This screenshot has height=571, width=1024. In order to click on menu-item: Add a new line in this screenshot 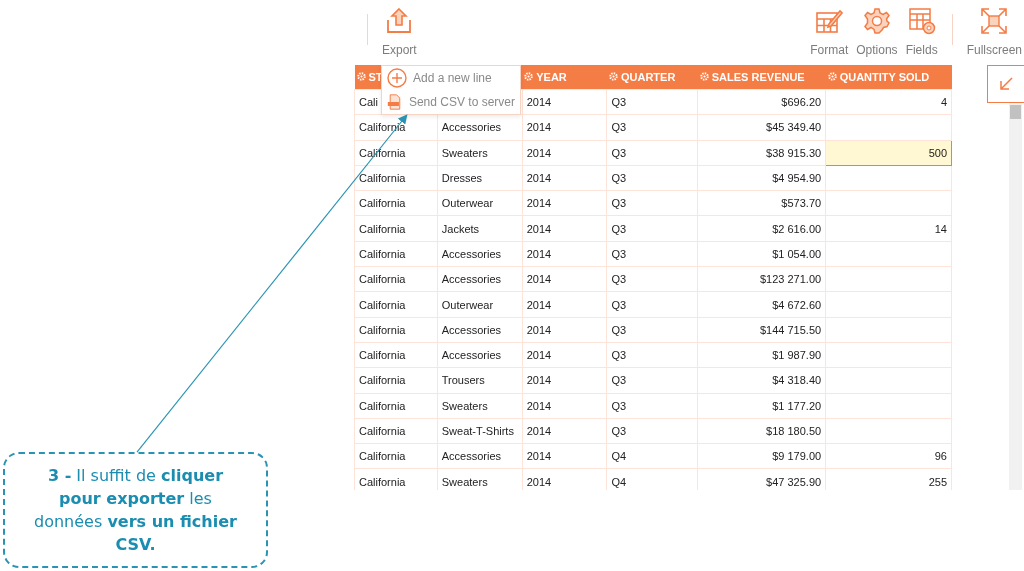, I will do `click(451, 78)`.